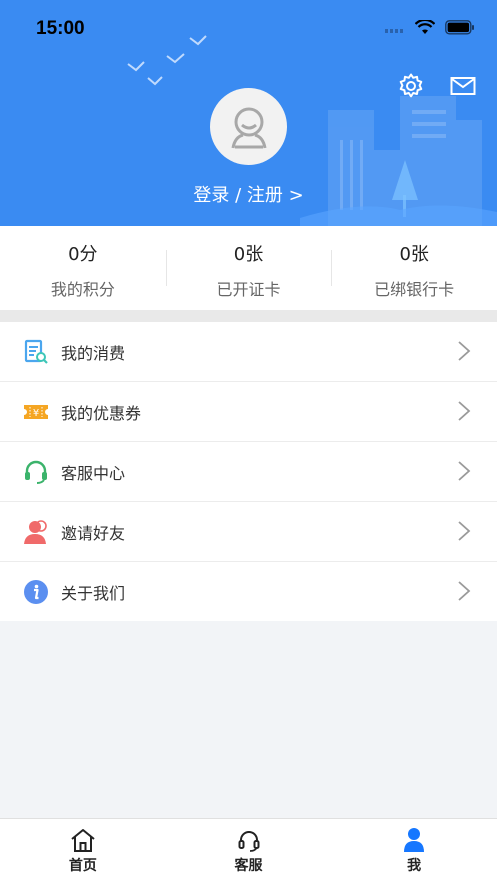 The image size is (497, 884). I want to click on menu-item-customer-service: 客服中心, so click(248, 472).